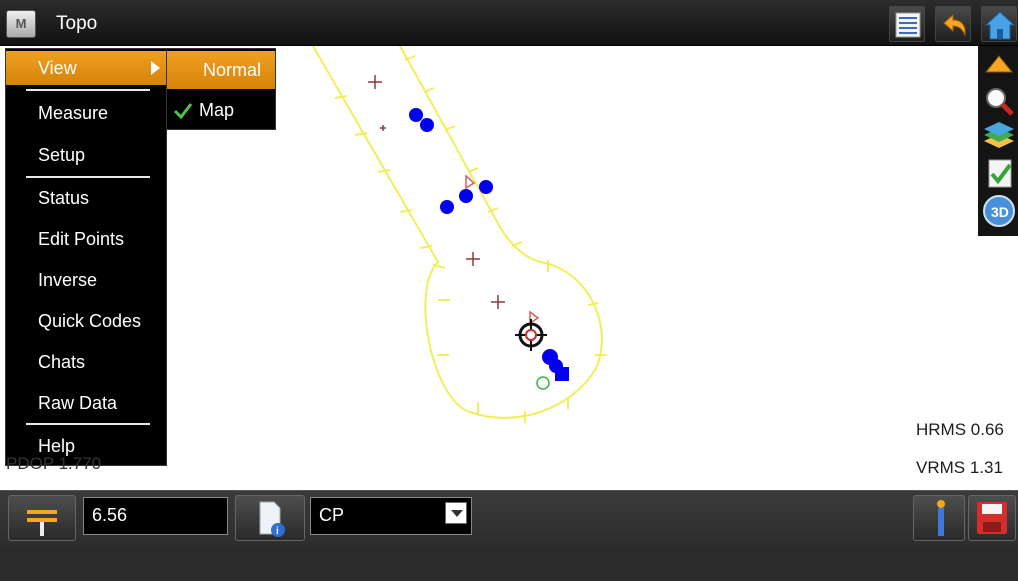 The height and width of the screenshot is (581, 1018). Describe the element at coordinates (999, 173) in the screenshot. I see `check-list-icon` at that location.